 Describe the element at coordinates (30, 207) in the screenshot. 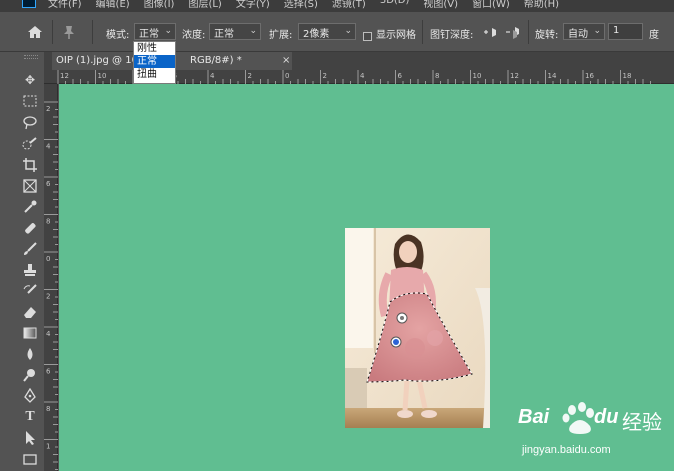

I see `eyedropper-tool-icon` at that location.